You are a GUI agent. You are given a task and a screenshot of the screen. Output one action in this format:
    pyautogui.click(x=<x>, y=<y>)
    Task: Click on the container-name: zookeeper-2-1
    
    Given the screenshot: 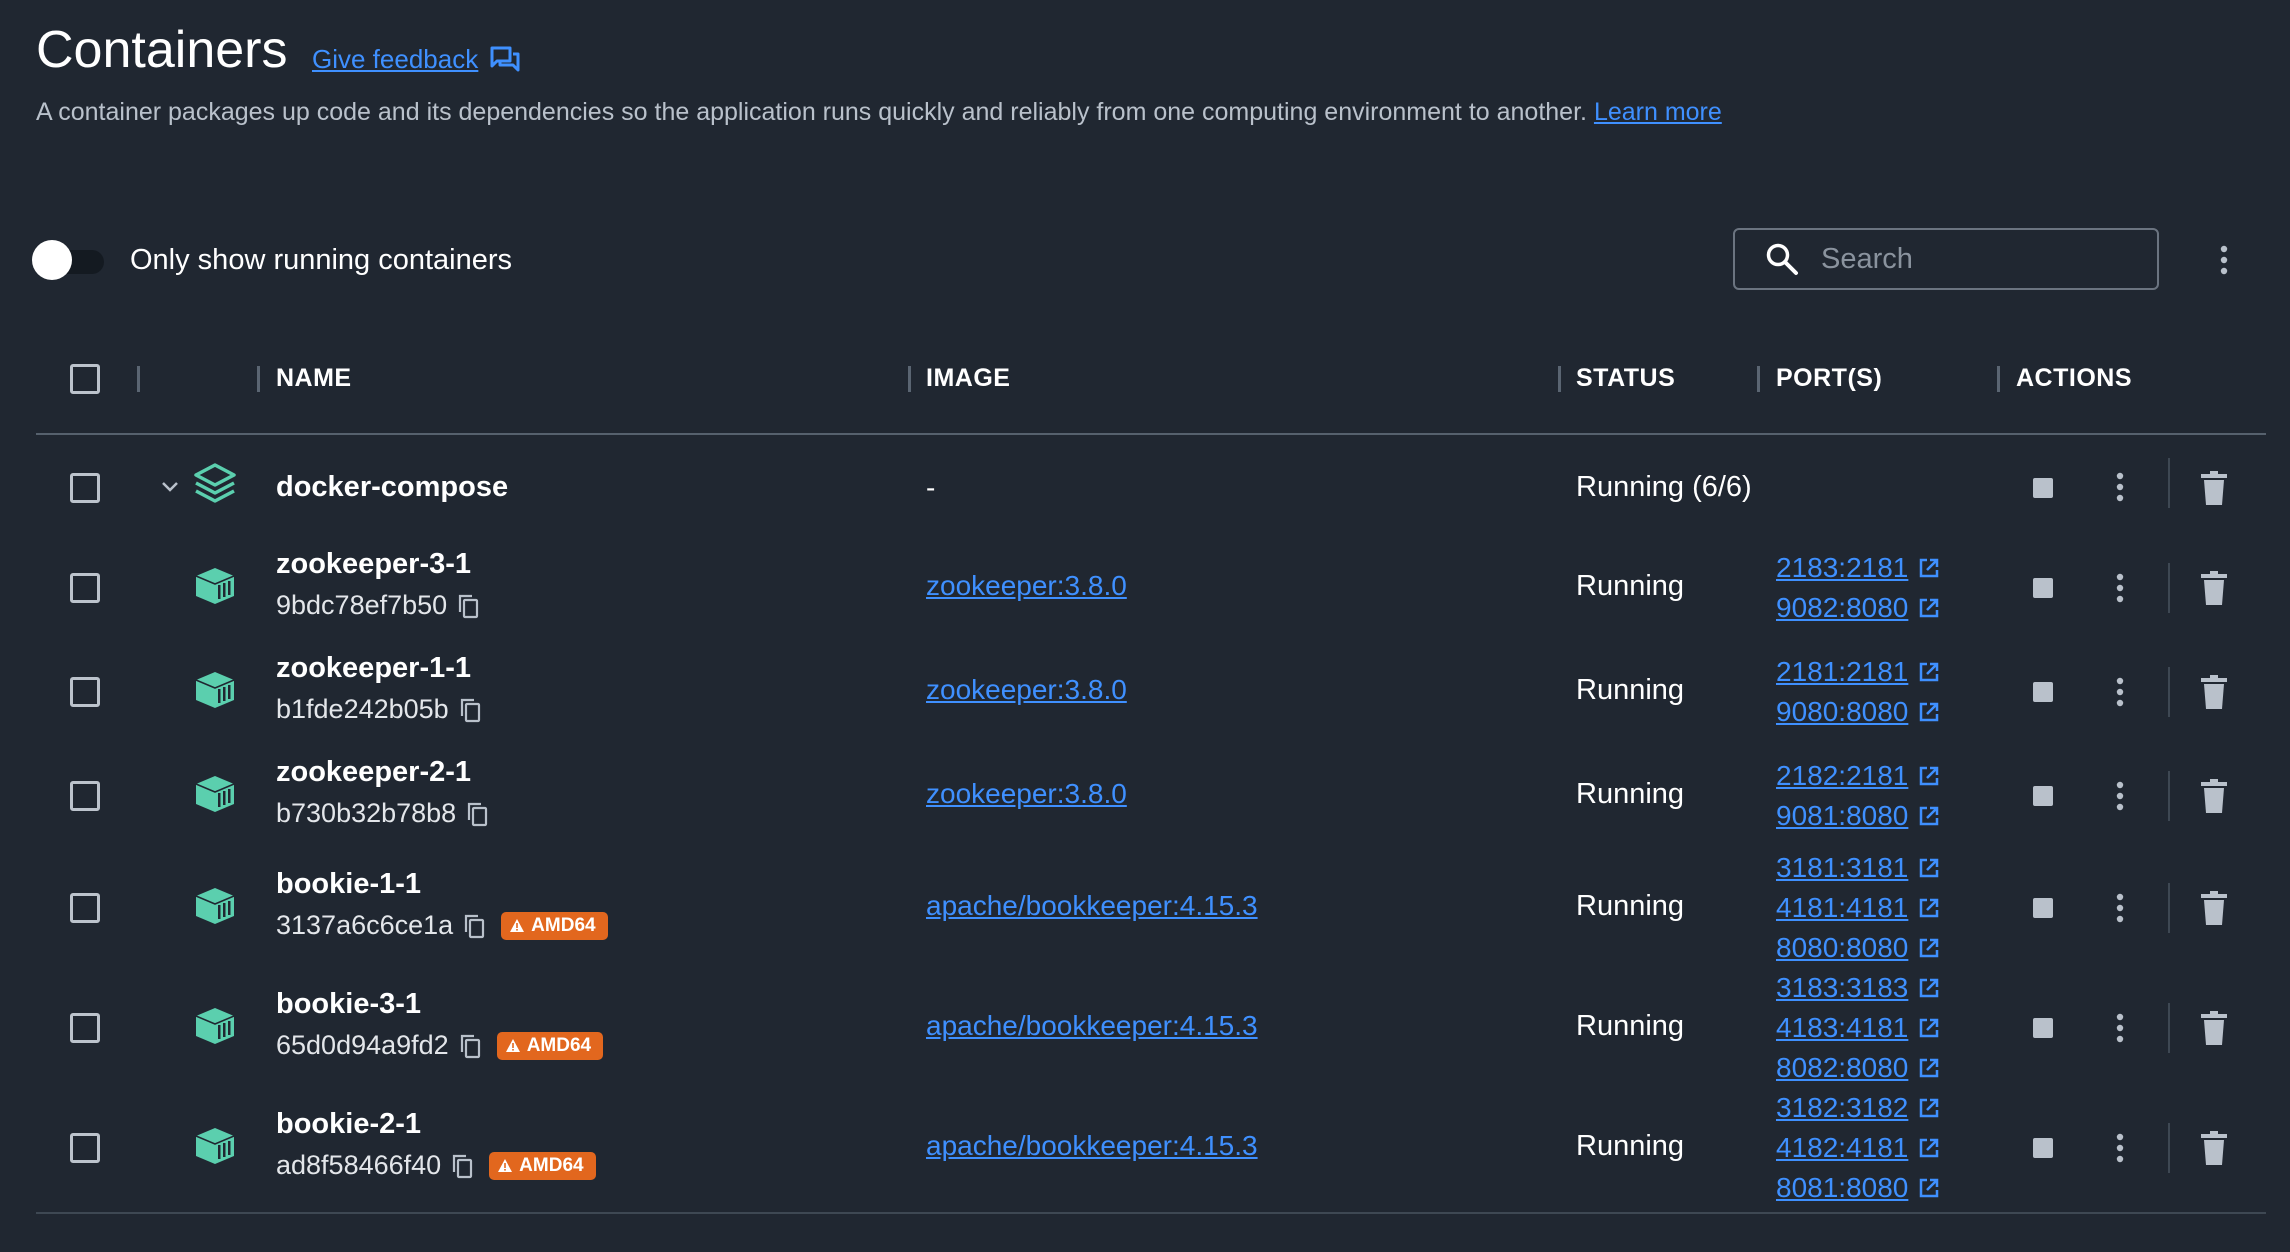 What is the action you would take?
    pyautogui.click(x=373, y=772)
    